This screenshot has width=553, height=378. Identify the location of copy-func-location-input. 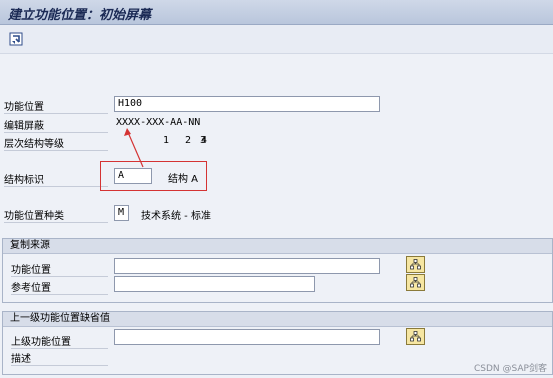
(247, 266).